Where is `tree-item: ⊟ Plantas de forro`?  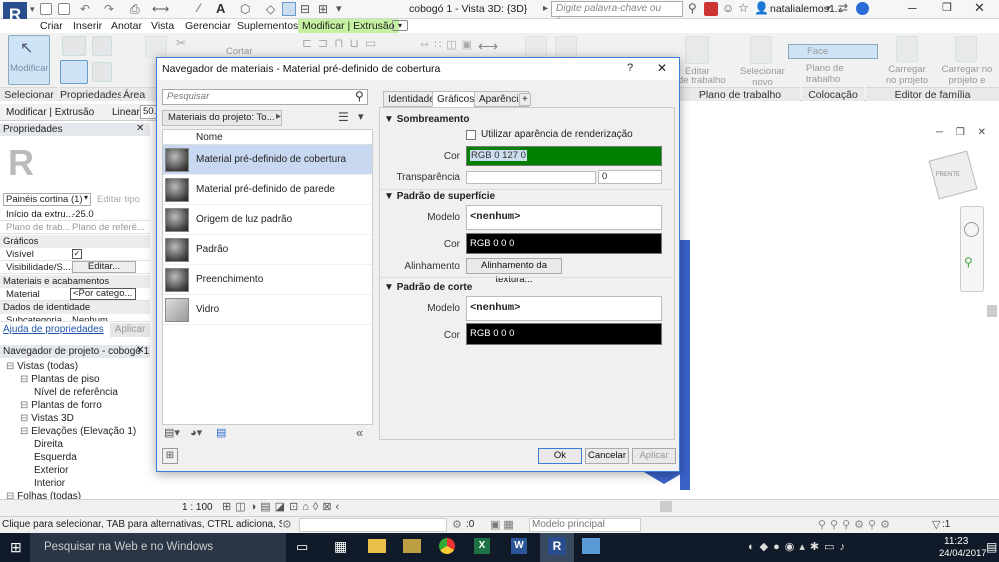 tree-item: ⊟ Plantas de forro is located at coordinates (61, 405).